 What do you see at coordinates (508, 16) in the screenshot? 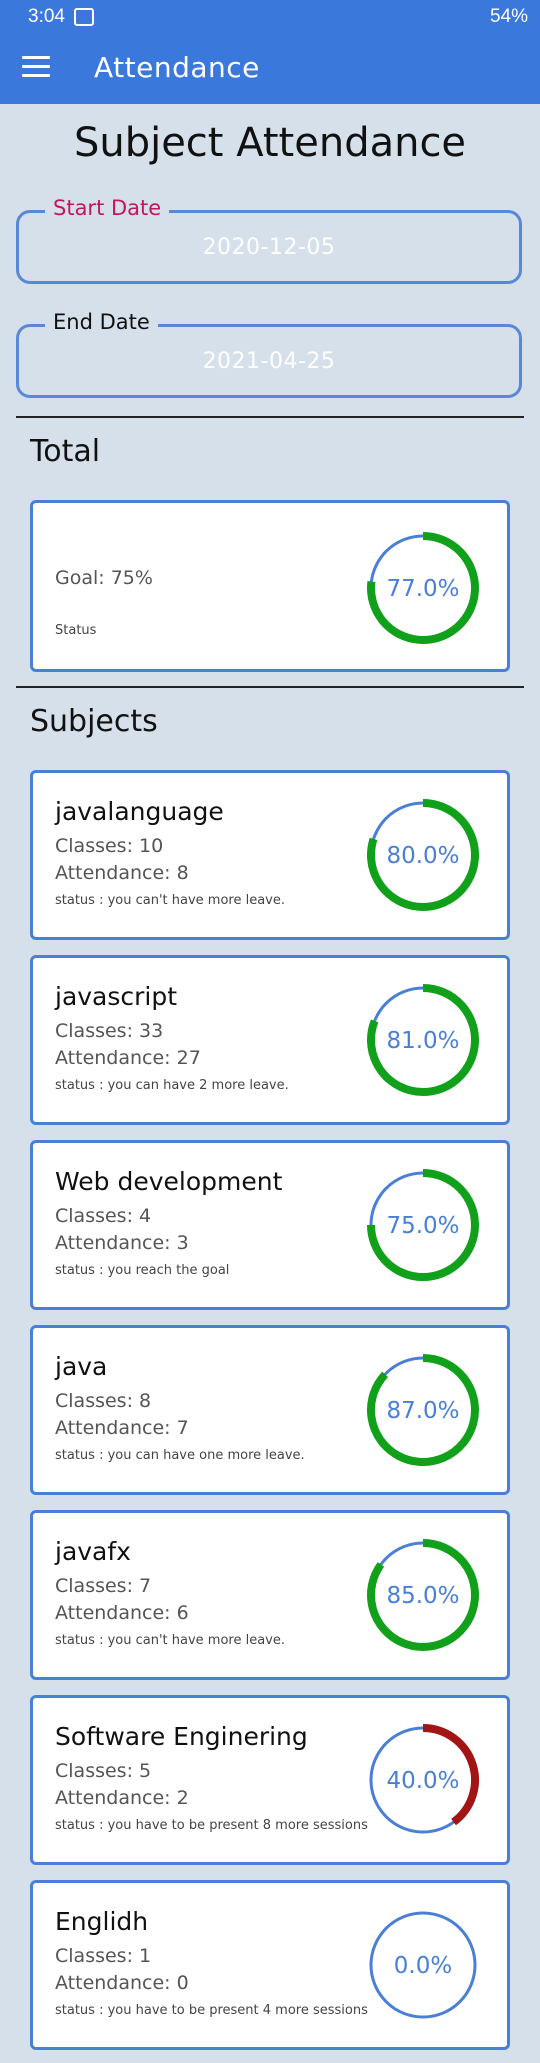
I see `battery-percent: 54%` at bounding box center [508, 16].